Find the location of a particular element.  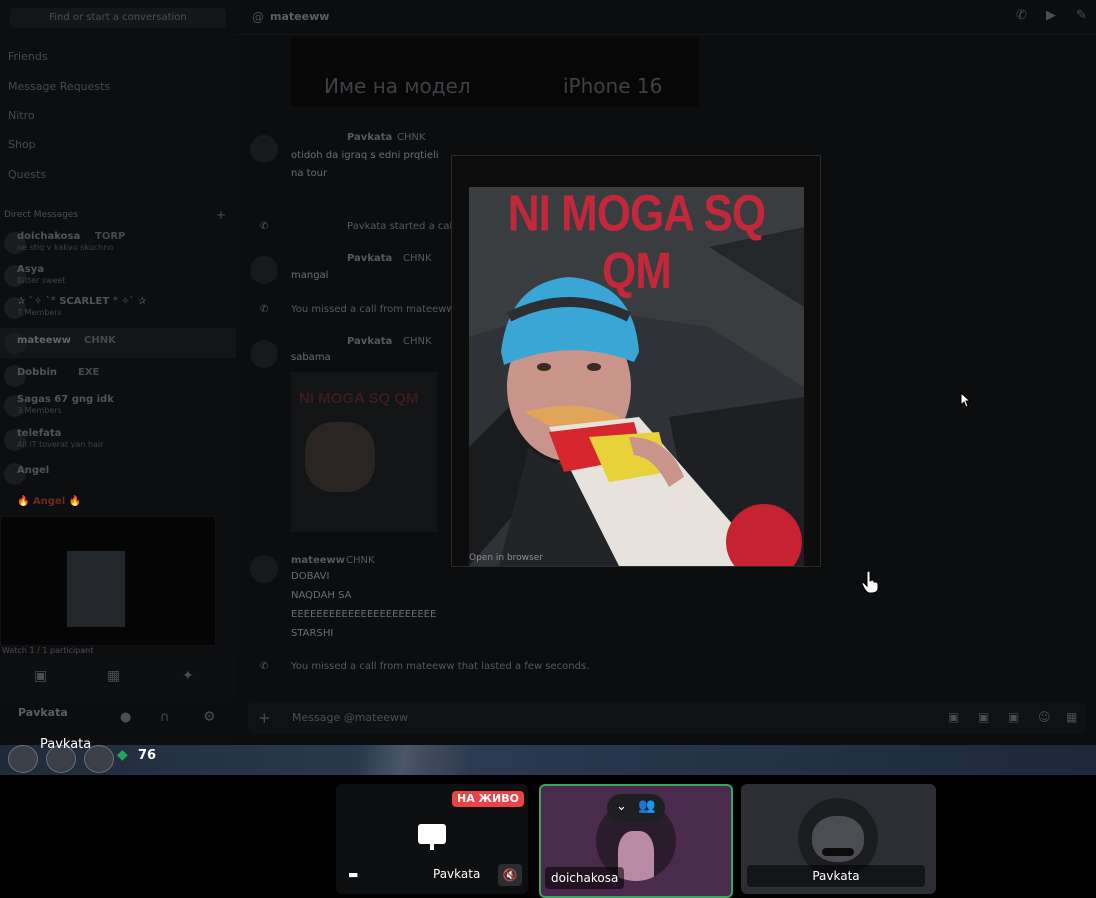

dm-name: doichakosa is located at coordinates (49, 236).